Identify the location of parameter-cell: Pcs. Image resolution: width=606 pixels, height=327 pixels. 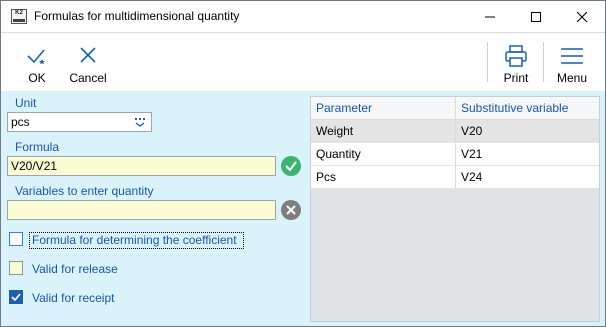
(326, 177).